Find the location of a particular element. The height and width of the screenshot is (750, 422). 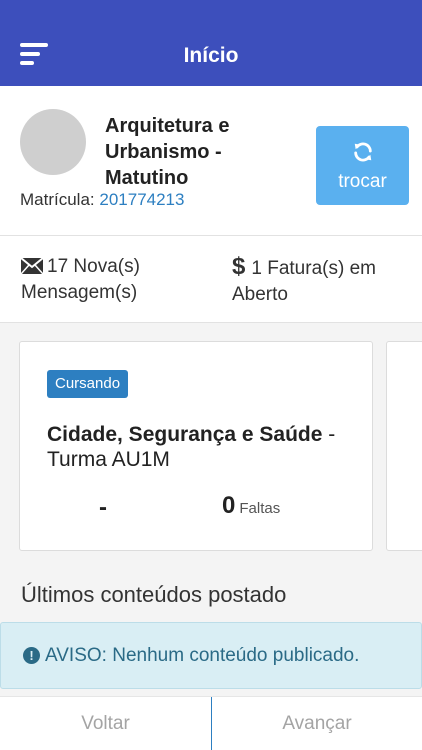

matricula-row: Matrícula: 201774213 is located at coordinates (102, 200).